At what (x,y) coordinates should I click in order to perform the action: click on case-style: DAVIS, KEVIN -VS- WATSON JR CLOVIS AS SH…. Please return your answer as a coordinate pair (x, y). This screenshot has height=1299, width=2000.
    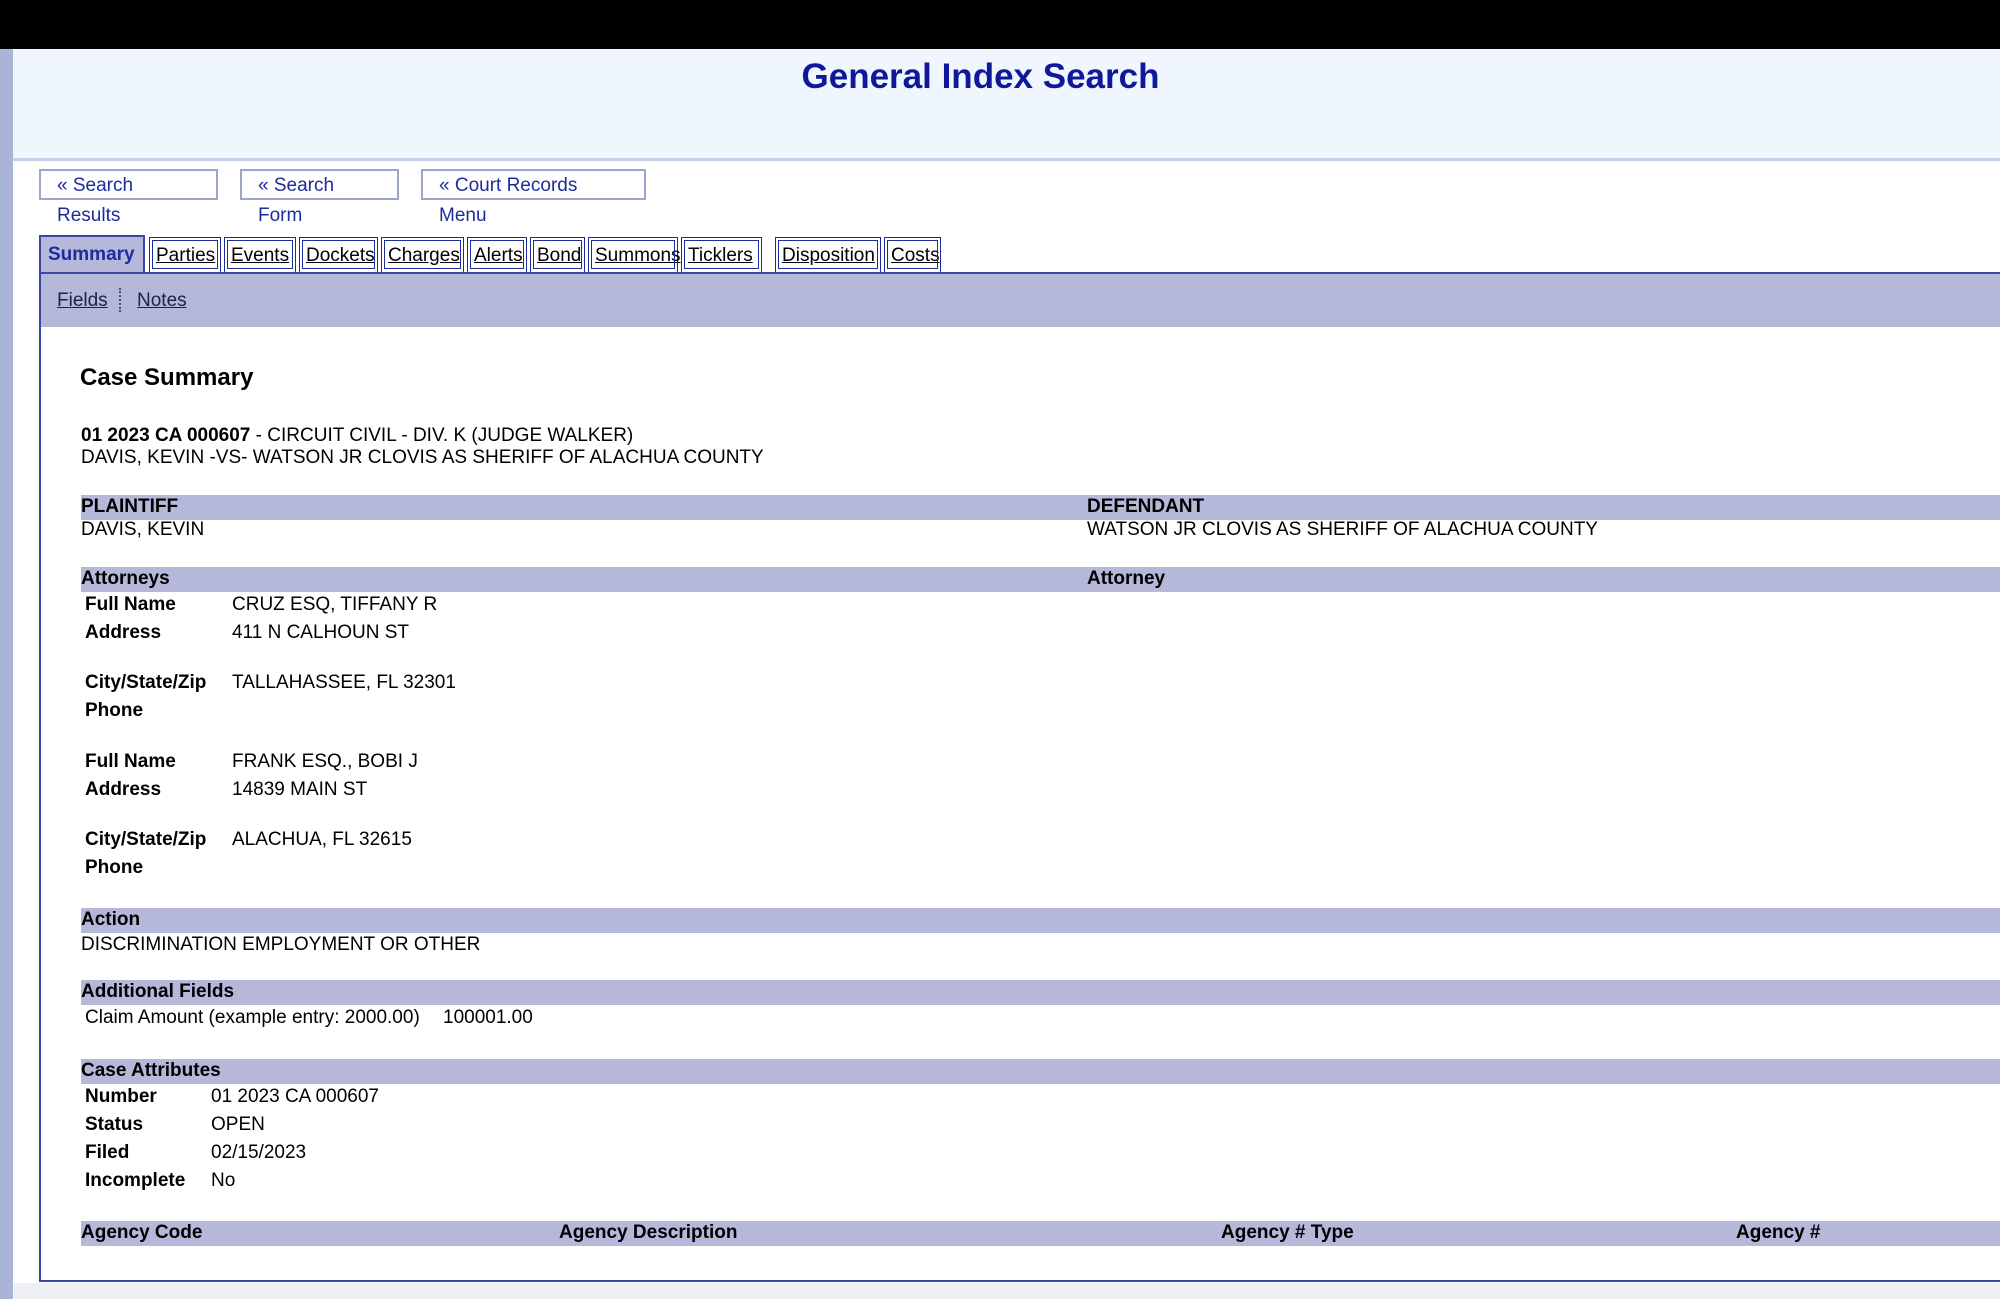
    Looking at the image, I should click on (422, 457).